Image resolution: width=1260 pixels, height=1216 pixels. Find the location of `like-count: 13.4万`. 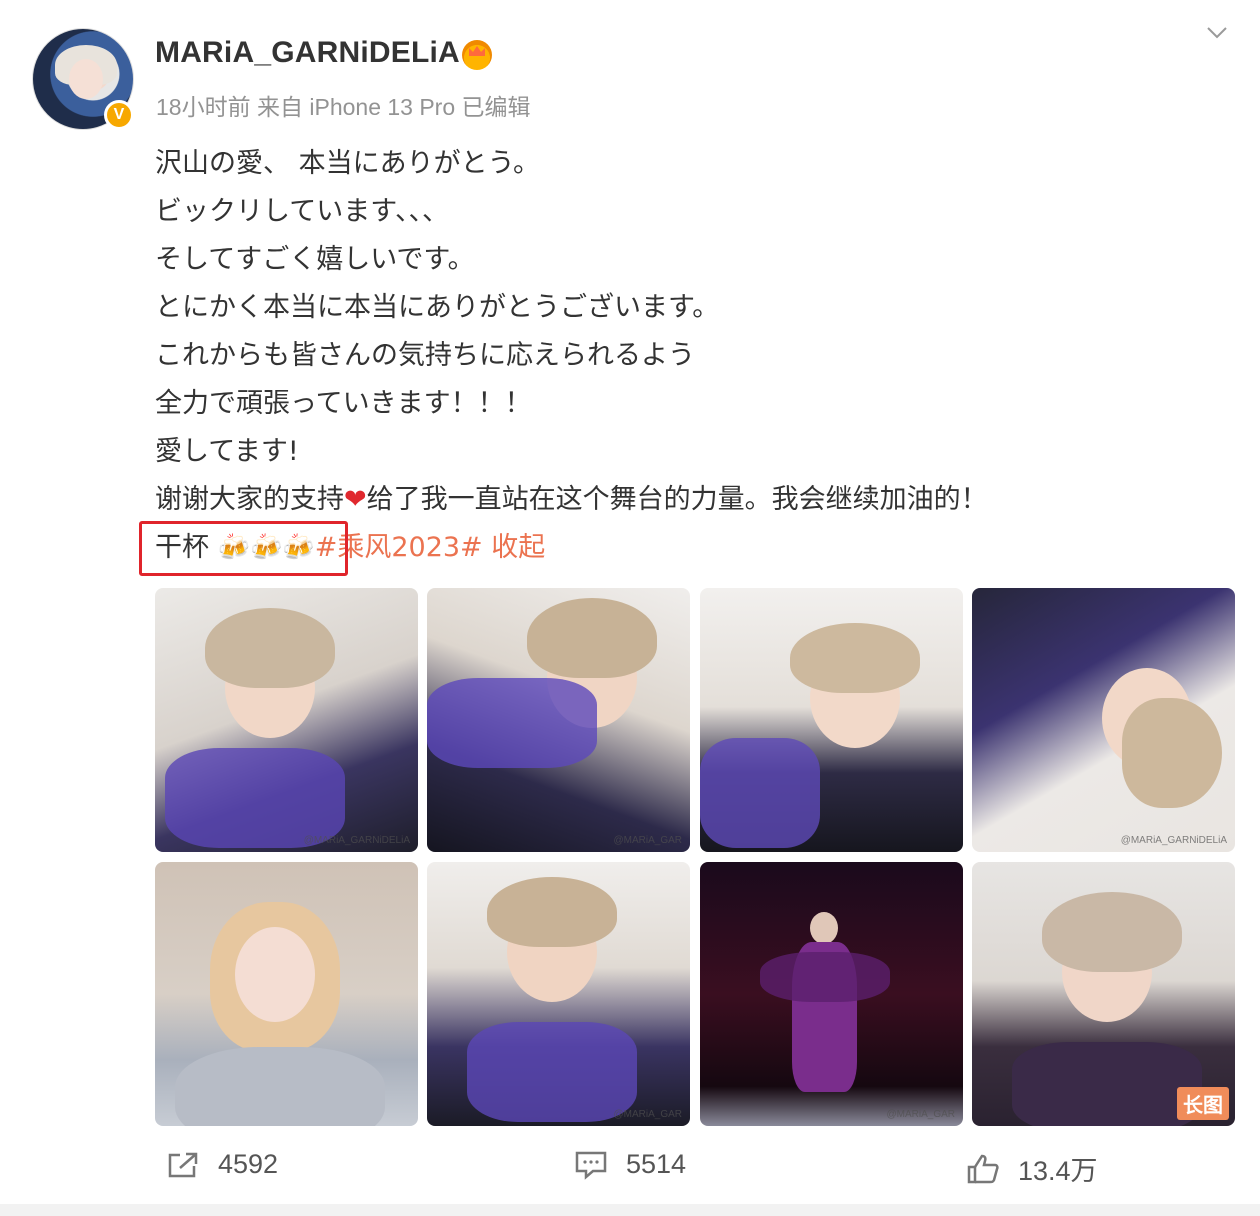

like-count: 13.4万 is located at coordinates (1058, 1171).